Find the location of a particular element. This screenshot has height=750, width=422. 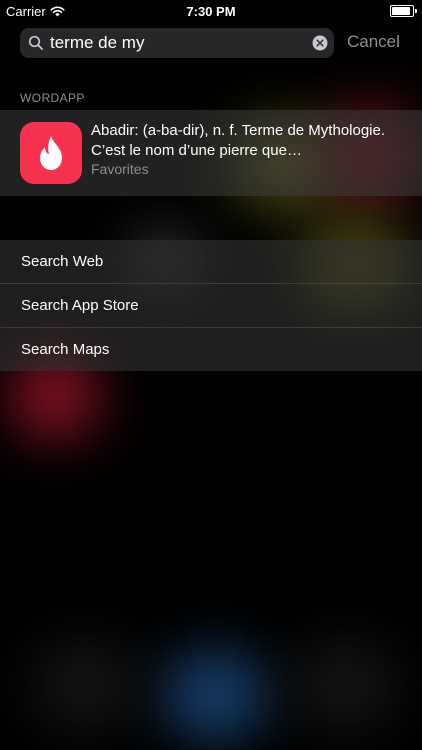

search-web-option: Search Web is located at coordinates (211, 262).